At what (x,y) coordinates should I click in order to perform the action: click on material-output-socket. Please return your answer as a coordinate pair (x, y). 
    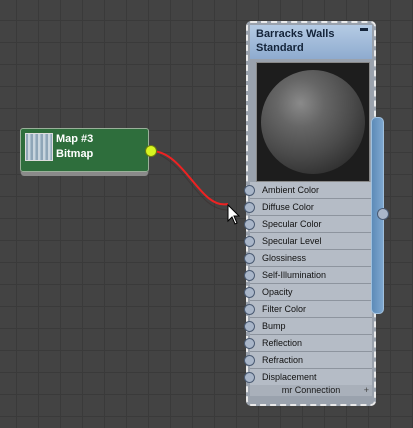
    Looking at the image, I should click on (383, 214).